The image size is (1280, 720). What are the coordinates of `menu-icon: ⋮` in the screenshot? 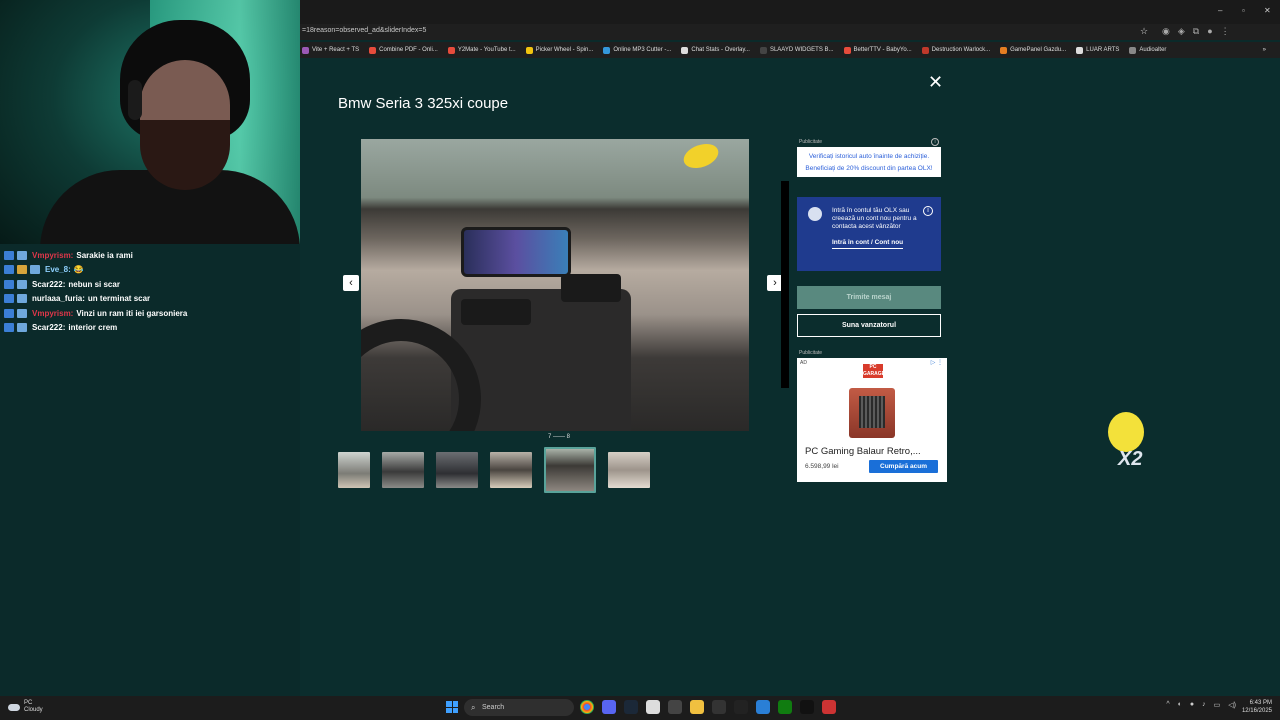 It's located at (1225, 31).